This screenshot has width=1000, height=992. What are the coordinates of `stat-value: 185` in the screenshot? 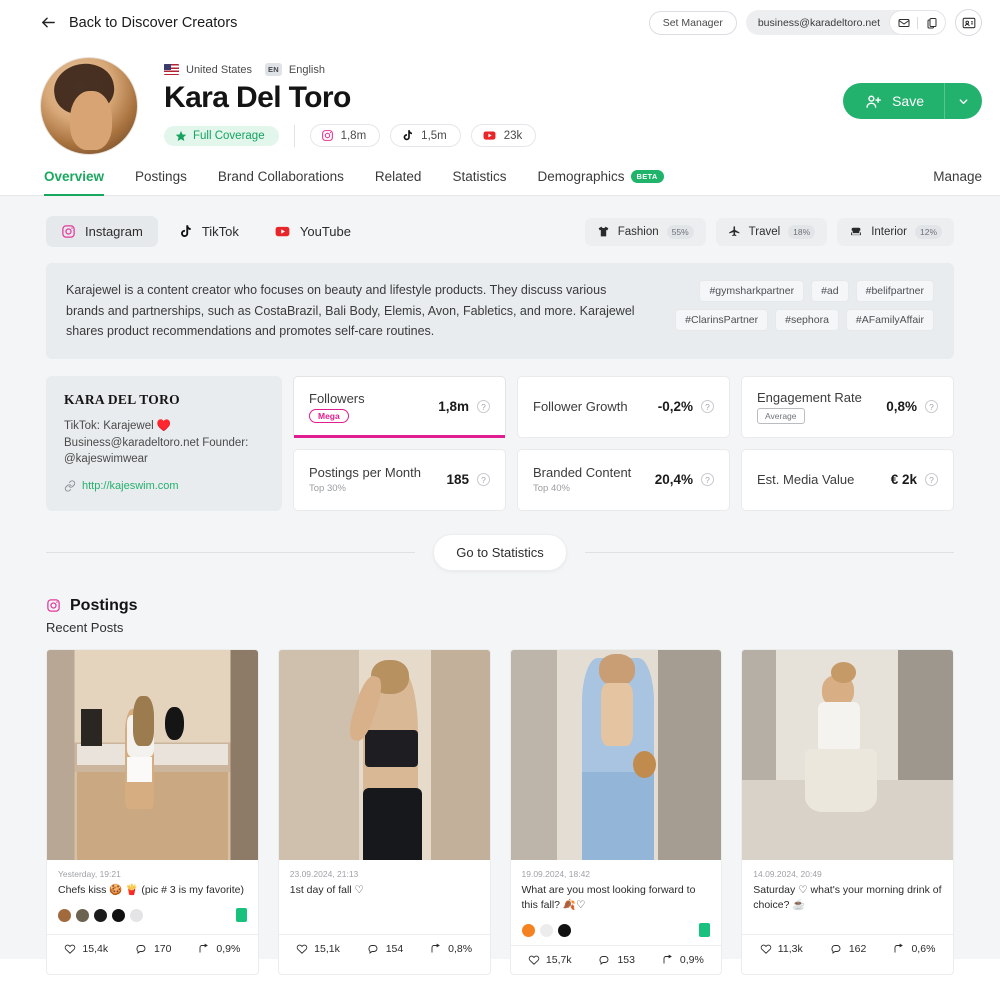 It's located at (457, 480).